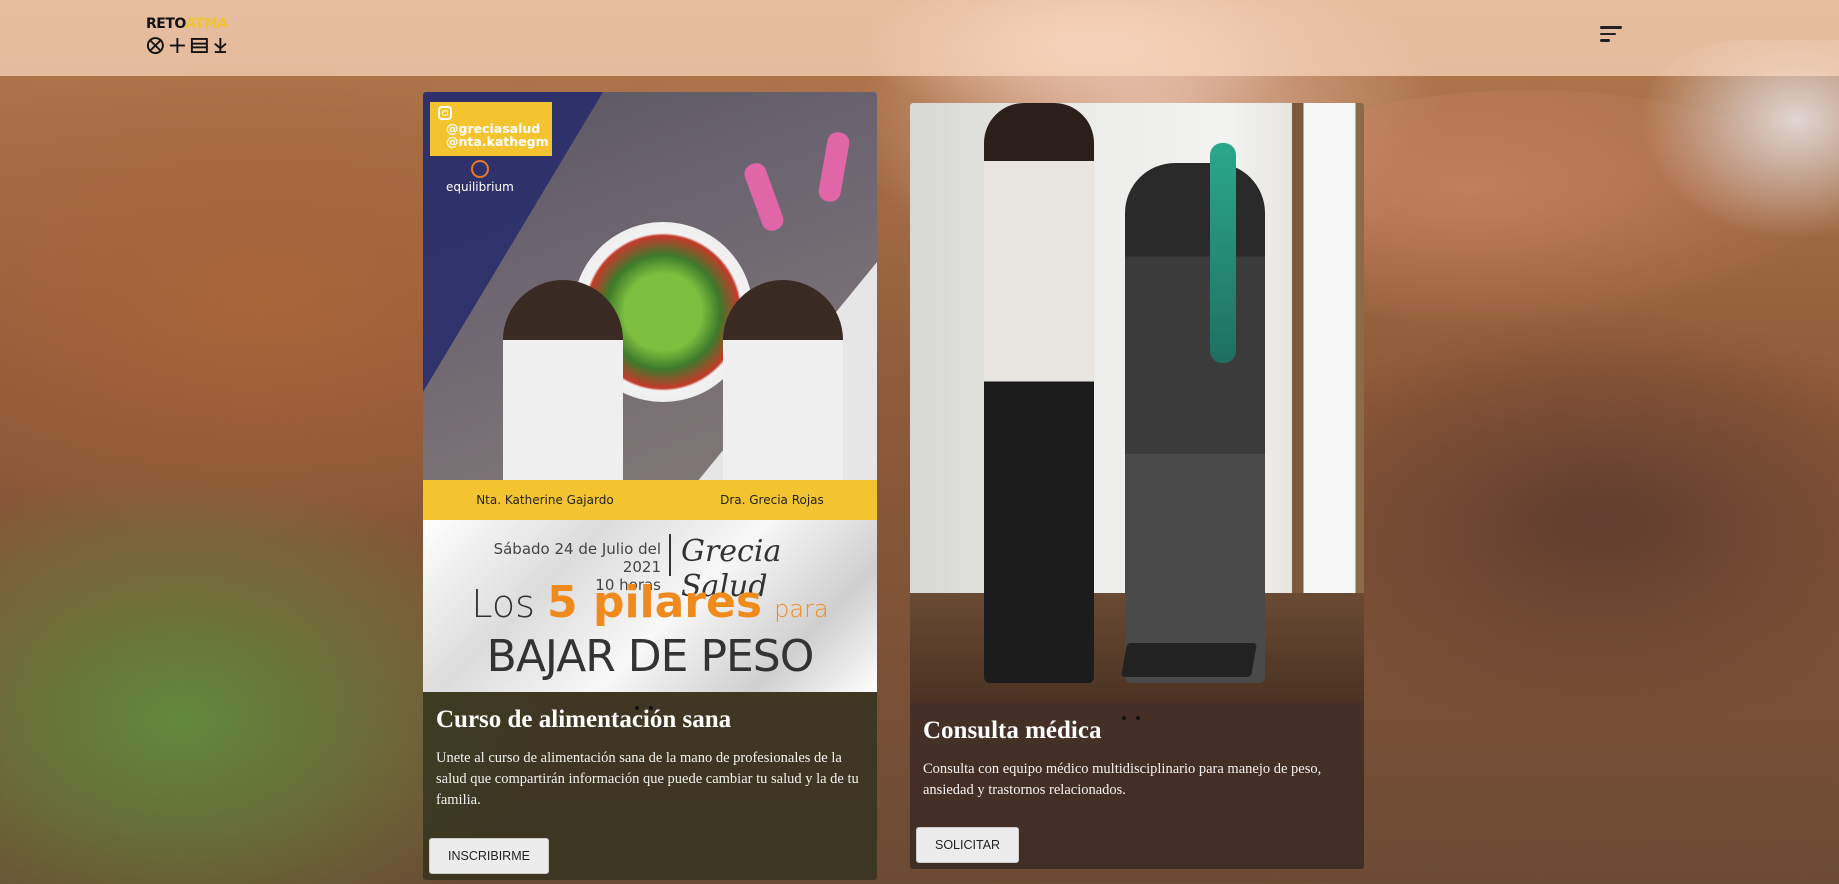  I want to click on logo-text-dark: RETO, so click(166, 24).